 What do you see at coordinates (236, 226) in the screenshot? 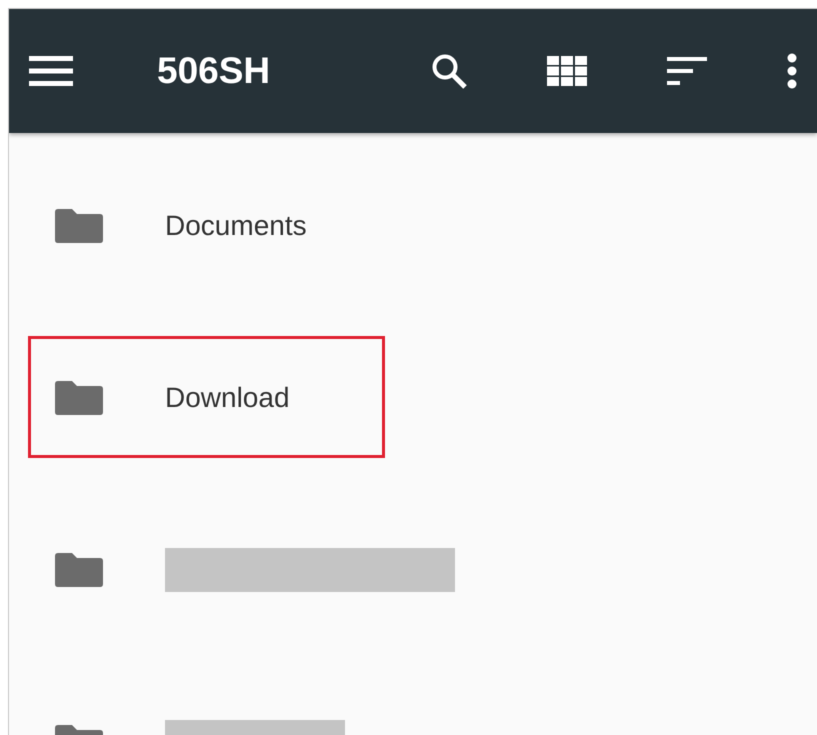
I see `folder-name: Documents` at bounding box center [236, 226].